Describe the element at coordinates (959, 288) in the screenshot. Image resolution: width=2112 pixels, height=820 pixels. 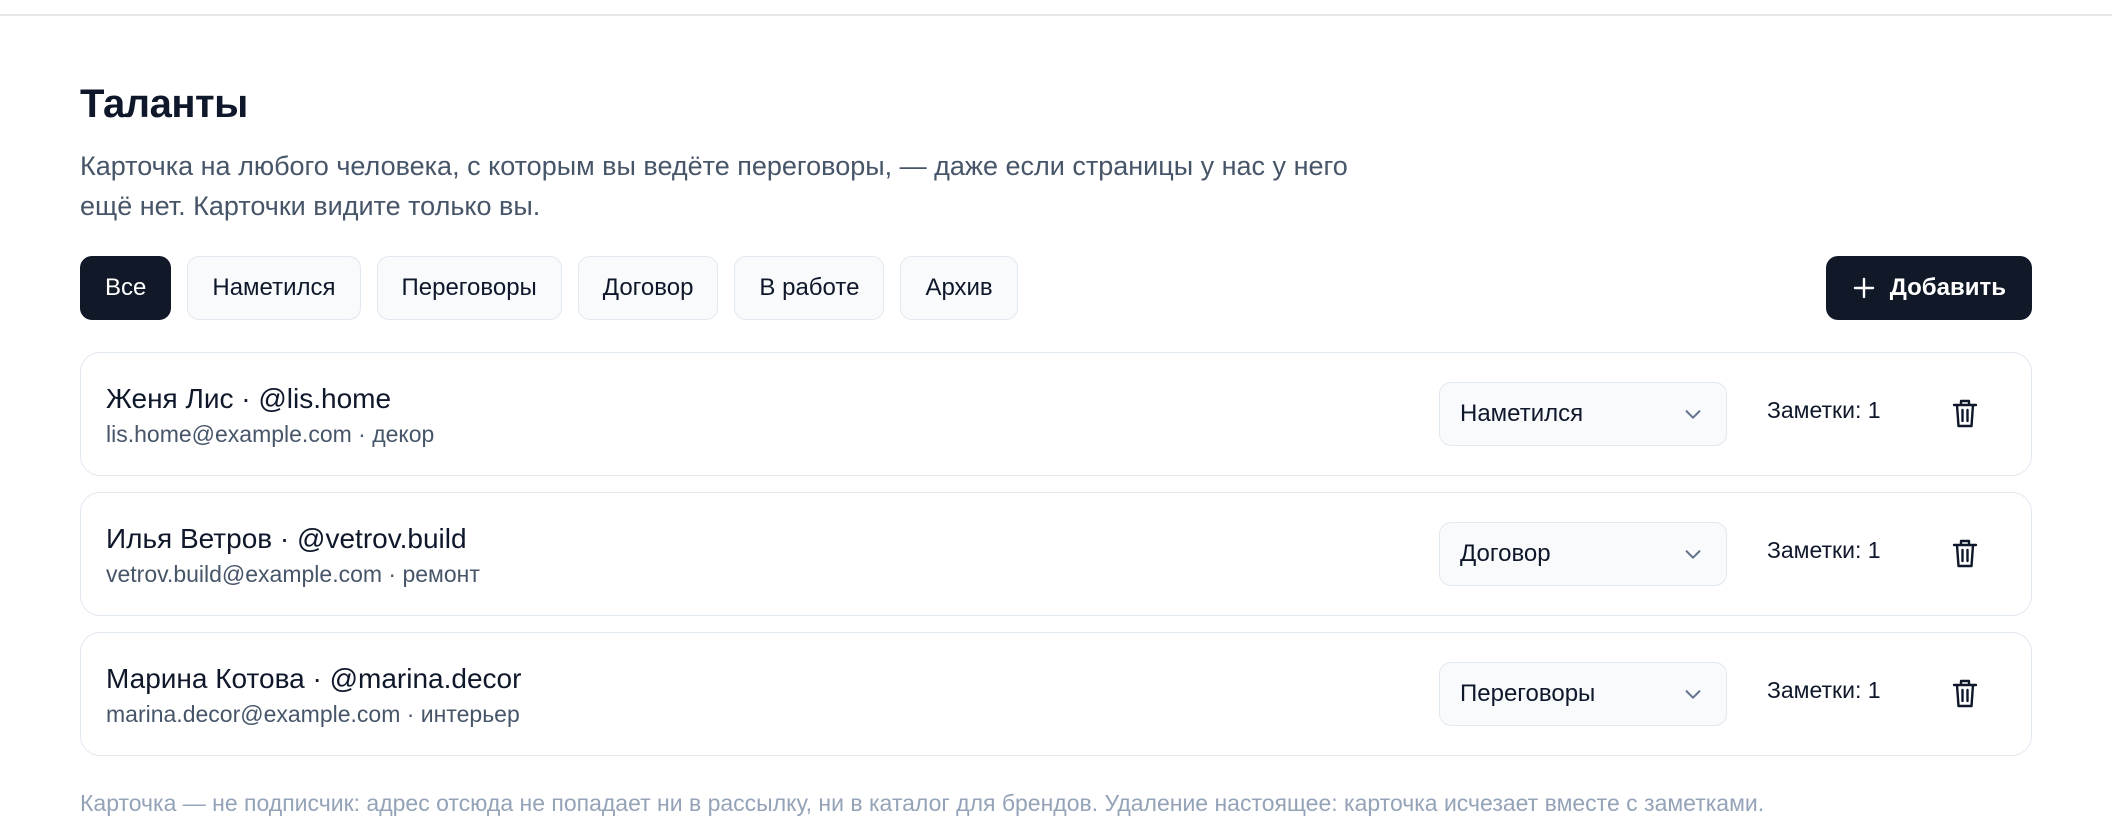
I see `filter-archive: Архив` at that location.